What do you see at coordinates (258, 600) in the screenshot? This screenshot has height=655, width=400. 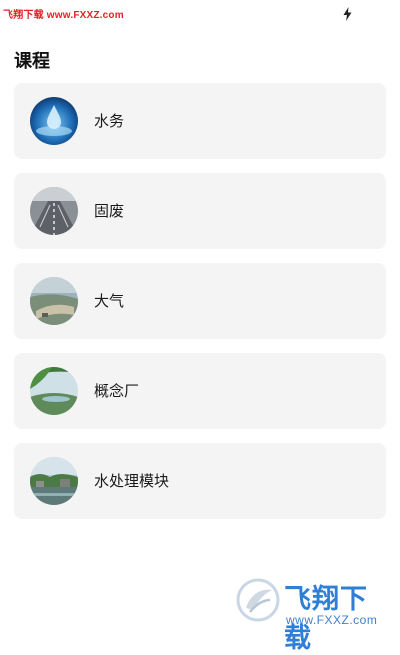 I see `watermark-logo-icon` at bounding box center [258, 600].